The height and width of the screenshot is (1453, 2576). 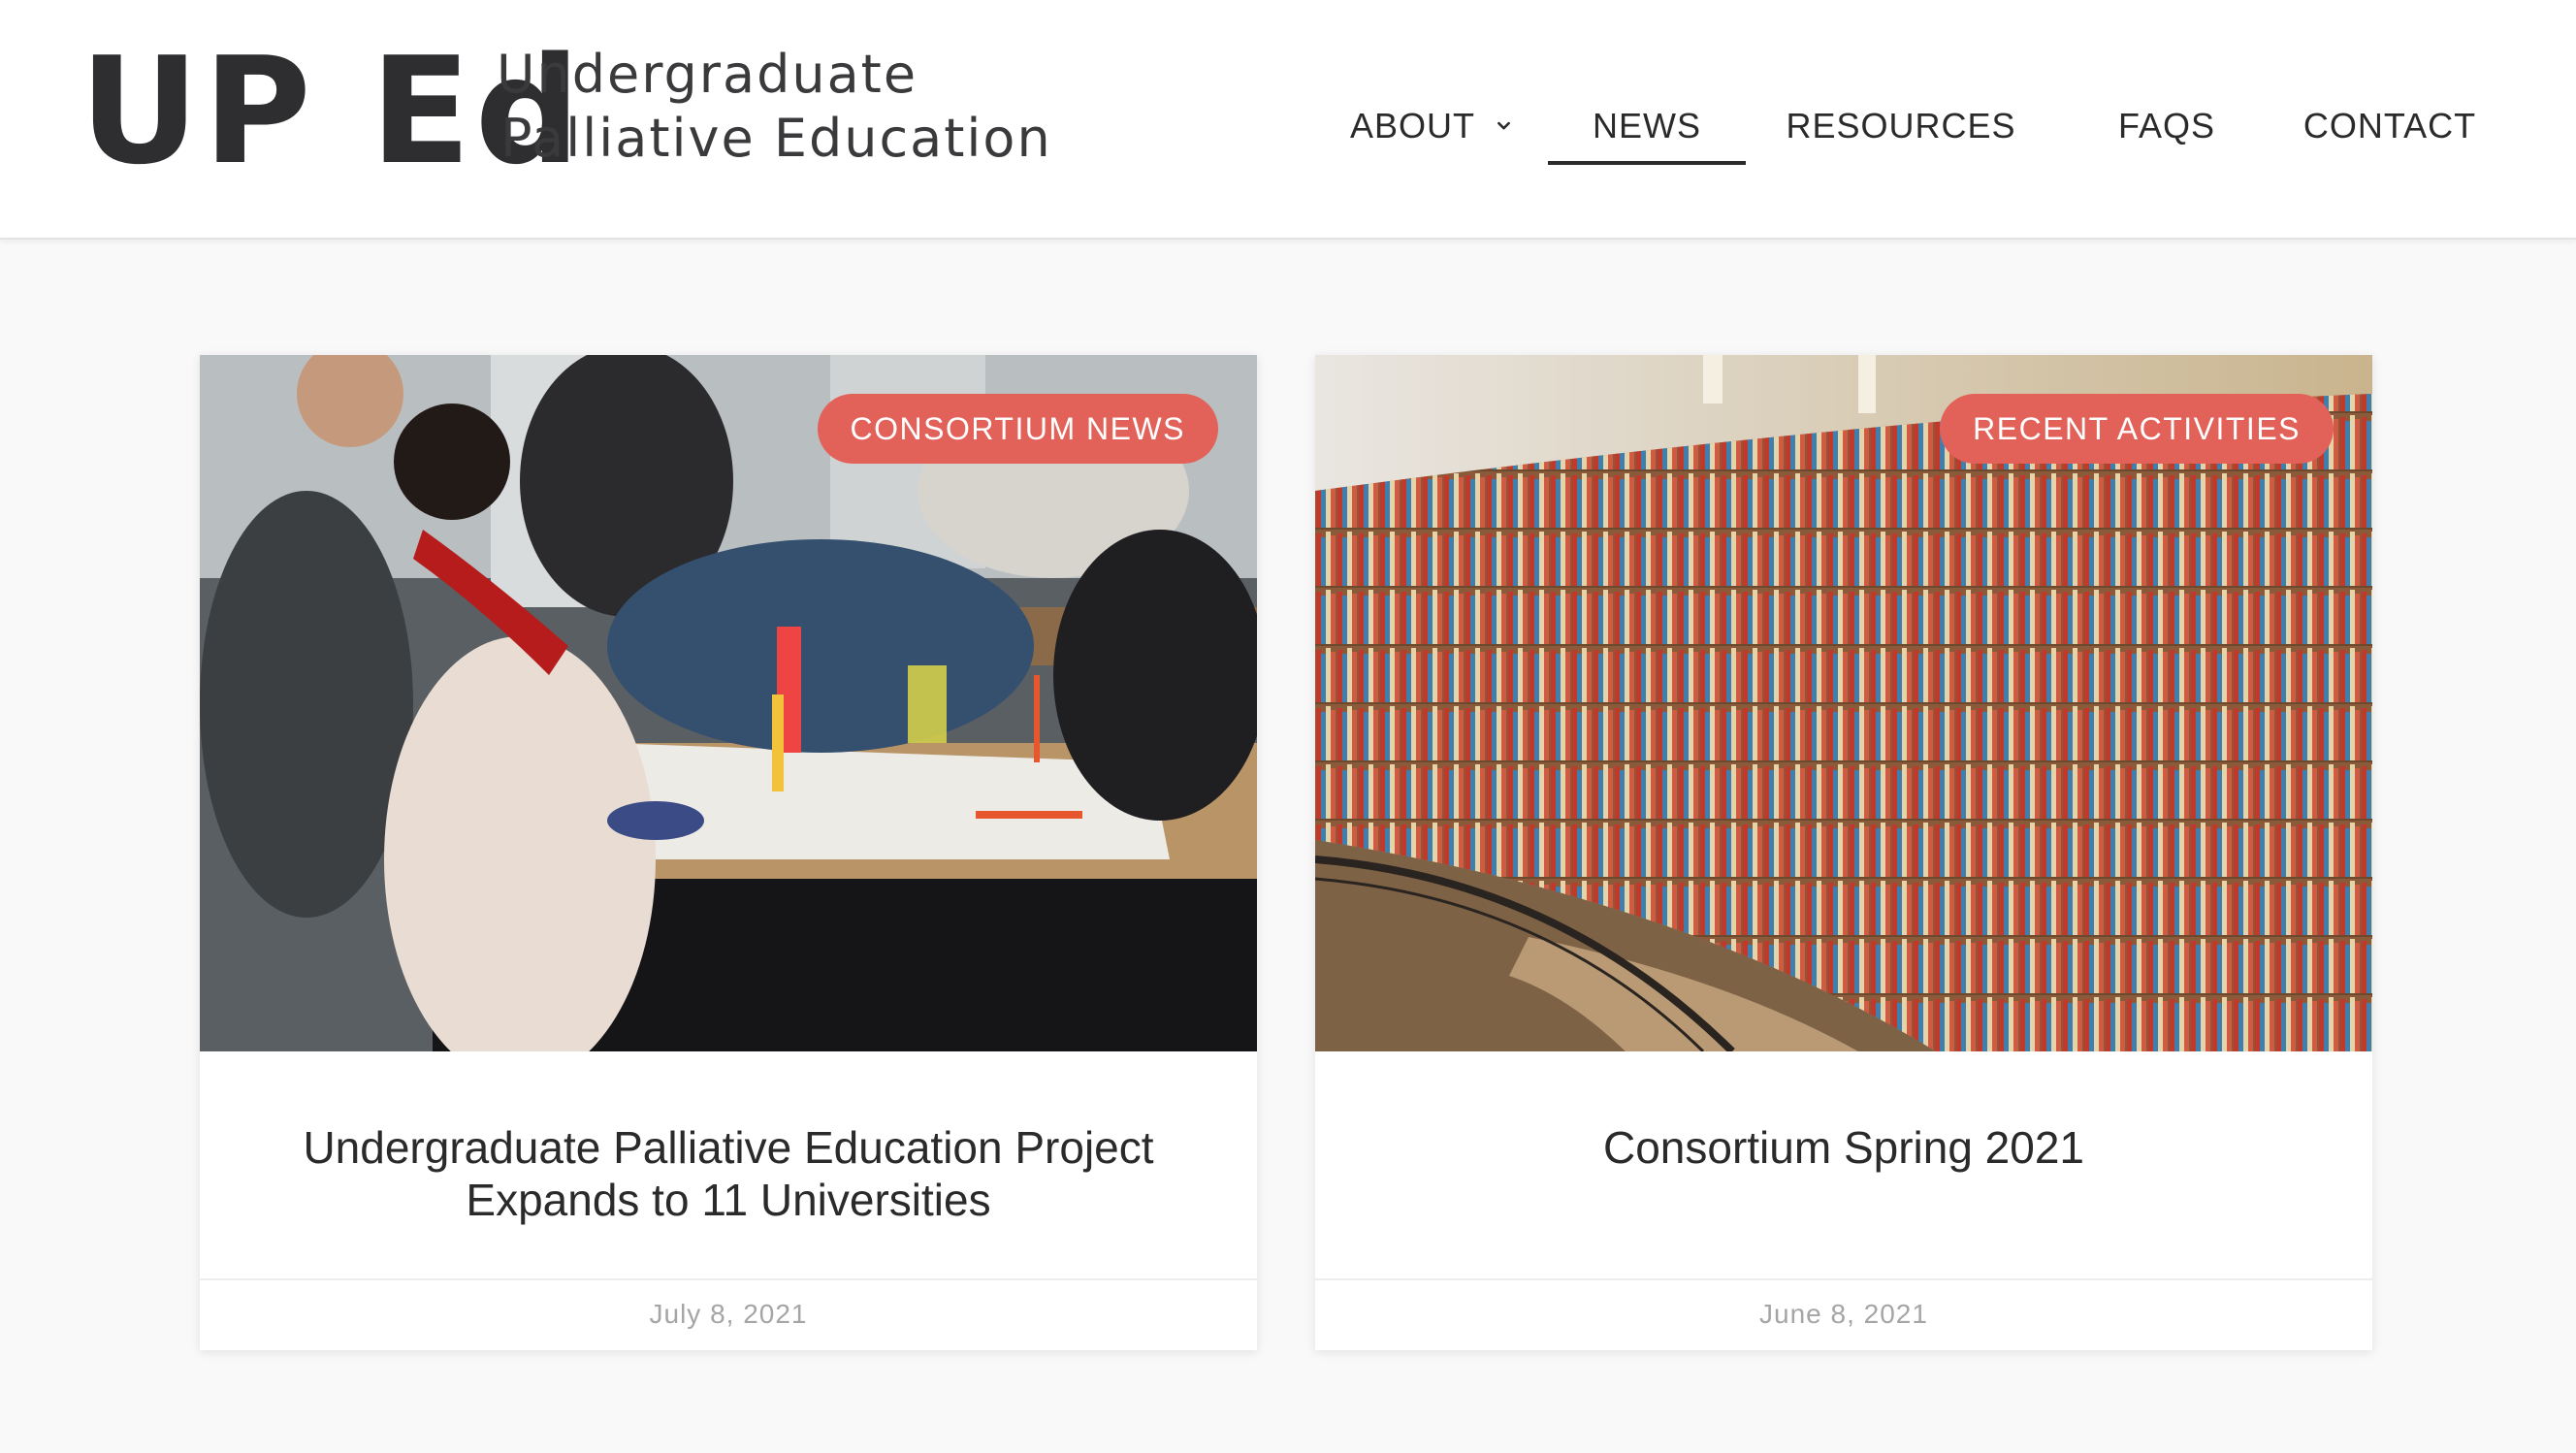 I want to click on nav-news-label: NEWS, so click(x=1647, y=125).